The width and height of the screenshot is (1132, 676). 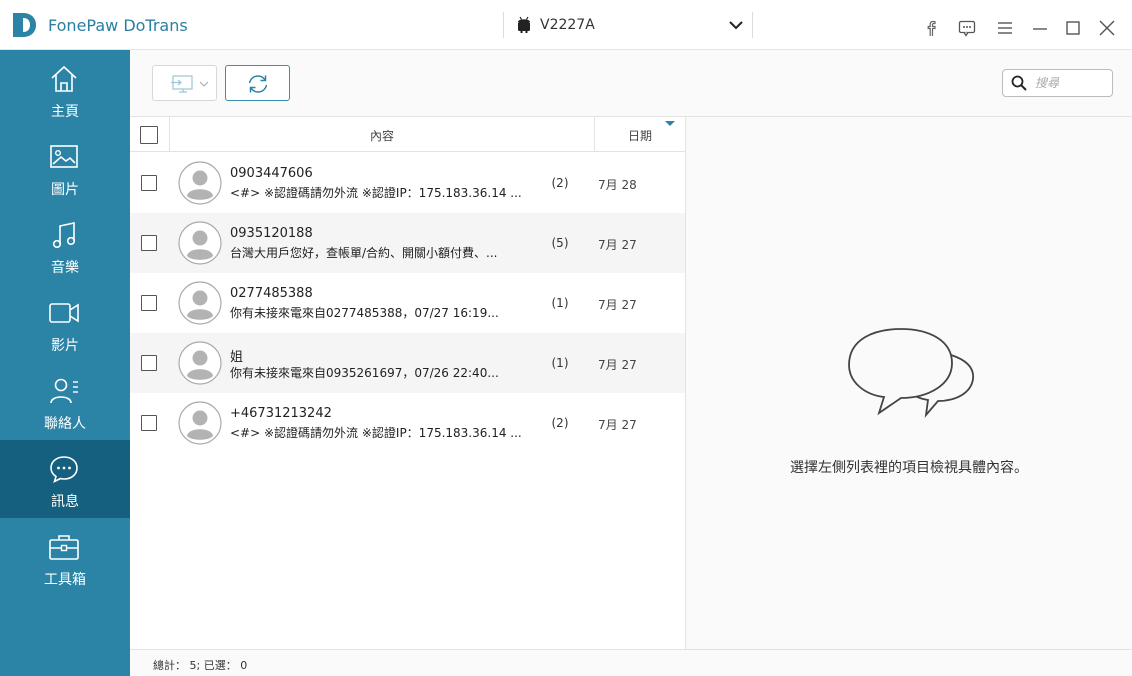 What do you see at coordinates (382, 135) in the screenshot?
I see `column-header-content: 內容` at bounding box center [382, 135].